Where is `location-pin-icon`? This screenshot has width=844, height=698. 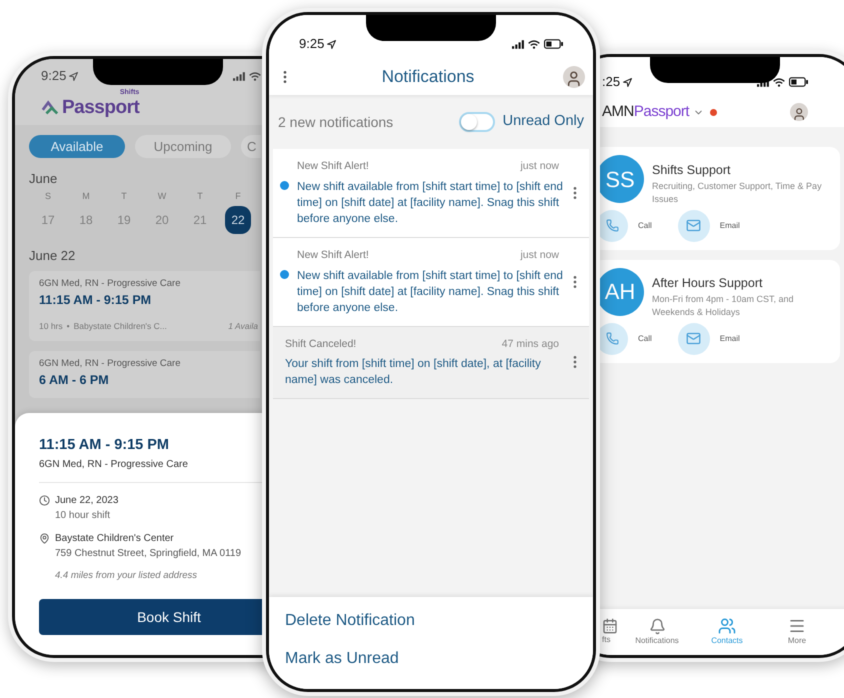
location-pin-icon is located at coordinates (44, 538).